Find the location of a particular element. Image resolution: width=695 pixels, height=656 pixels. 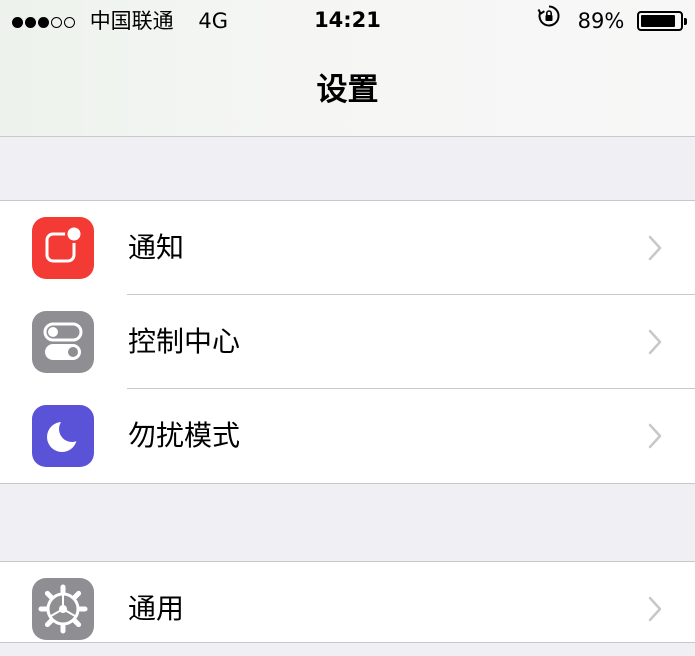

settings-row-general: 通用 is located at coordinates (347, 609).